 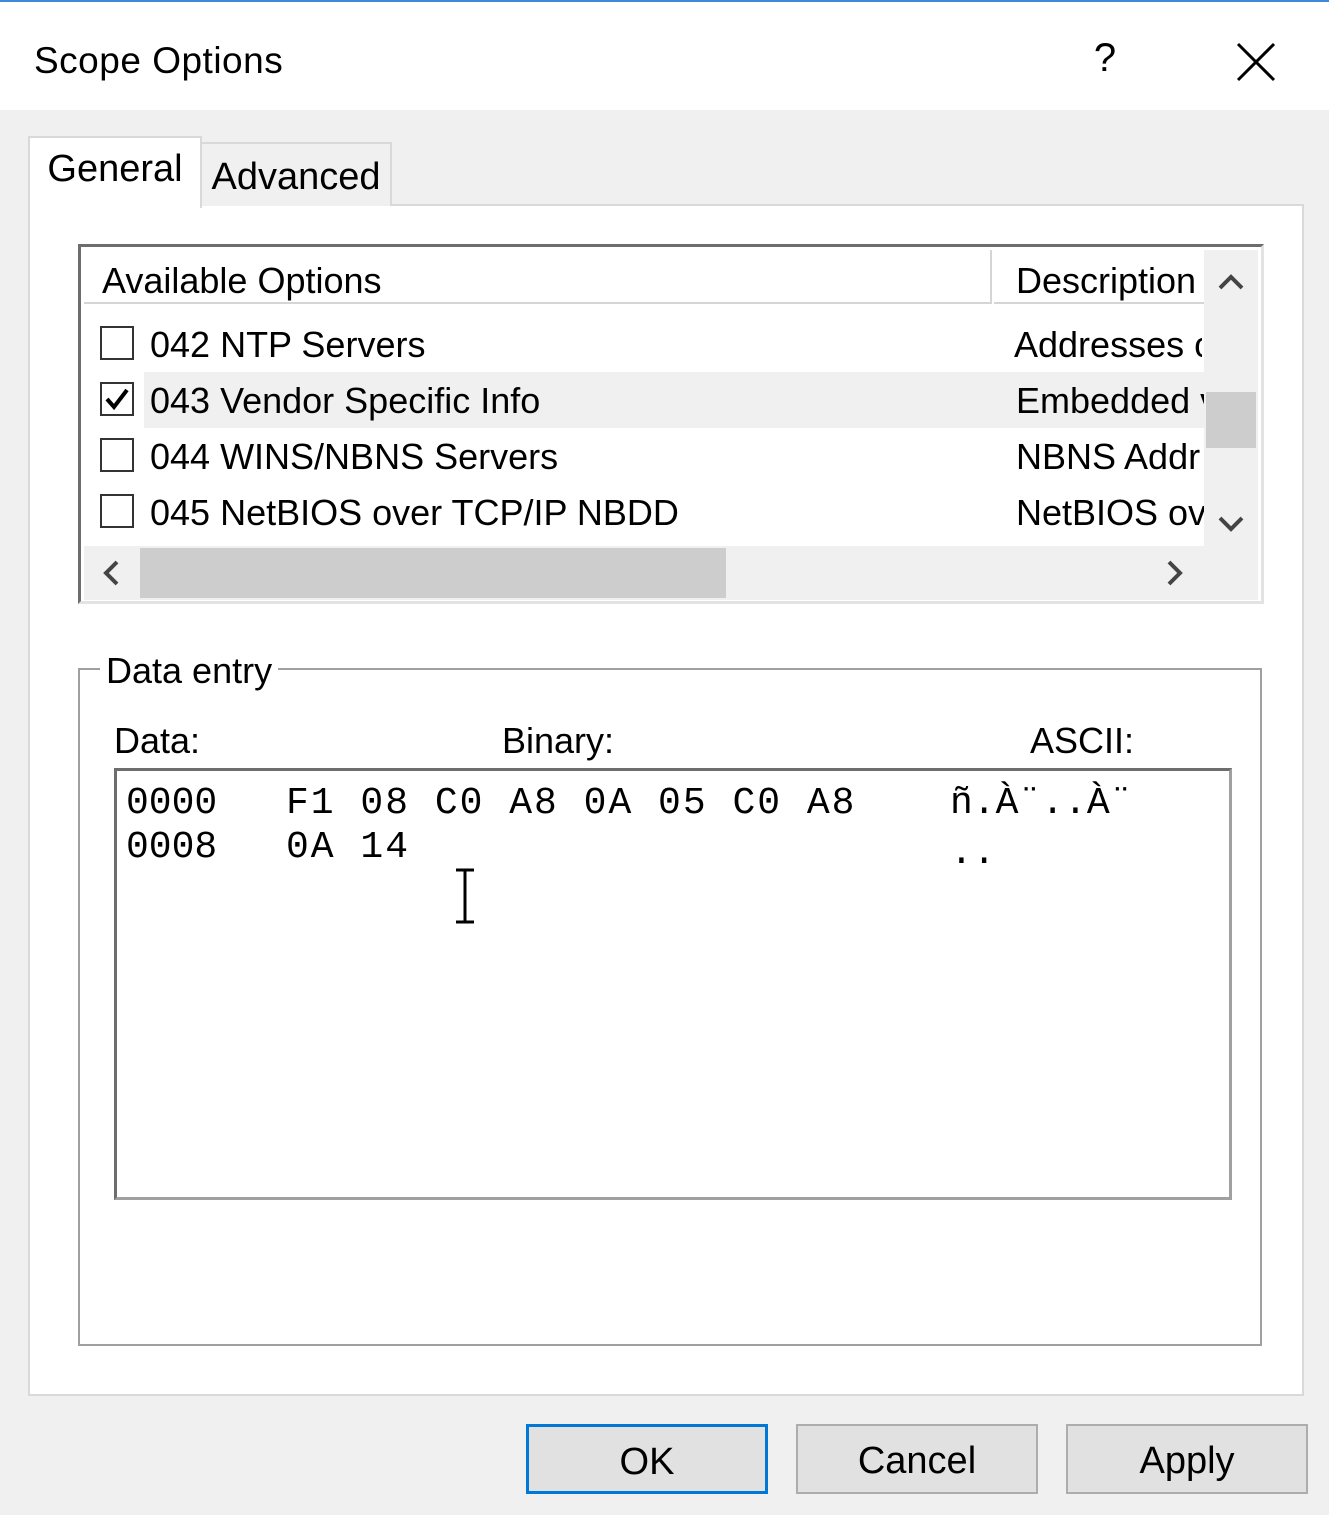 I want to click on option-description: NBNS Addr, so click(x=1108, y=456).